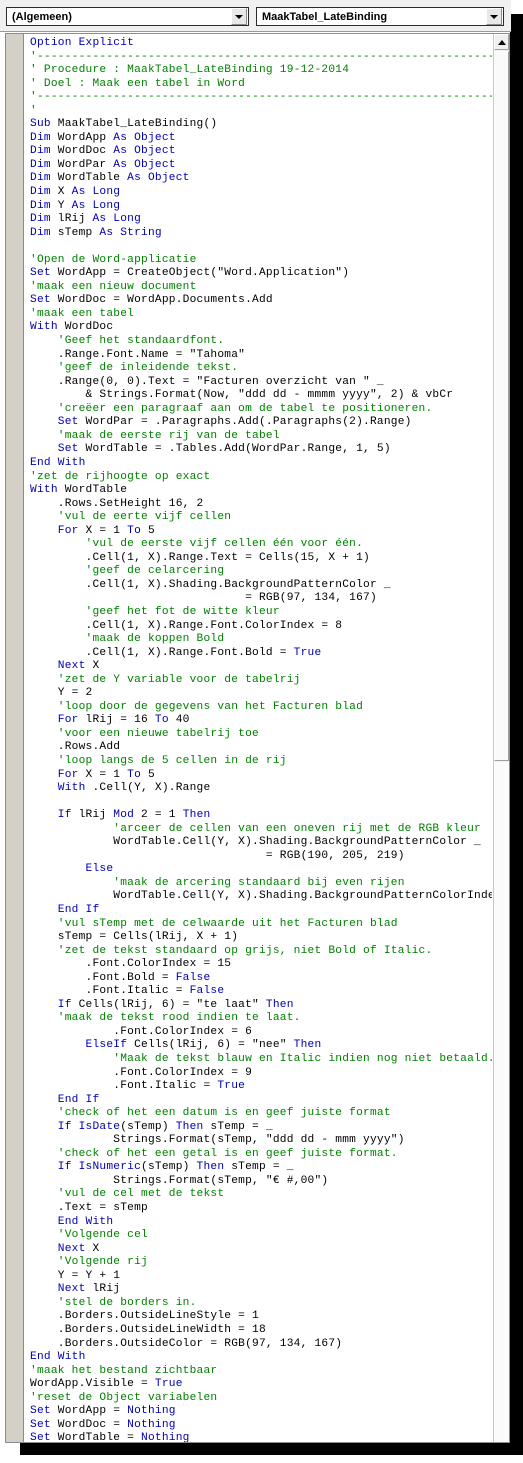  Describe the element at coordinates (54, 1004) in the screenshot. I see `code-token: If` at that location.